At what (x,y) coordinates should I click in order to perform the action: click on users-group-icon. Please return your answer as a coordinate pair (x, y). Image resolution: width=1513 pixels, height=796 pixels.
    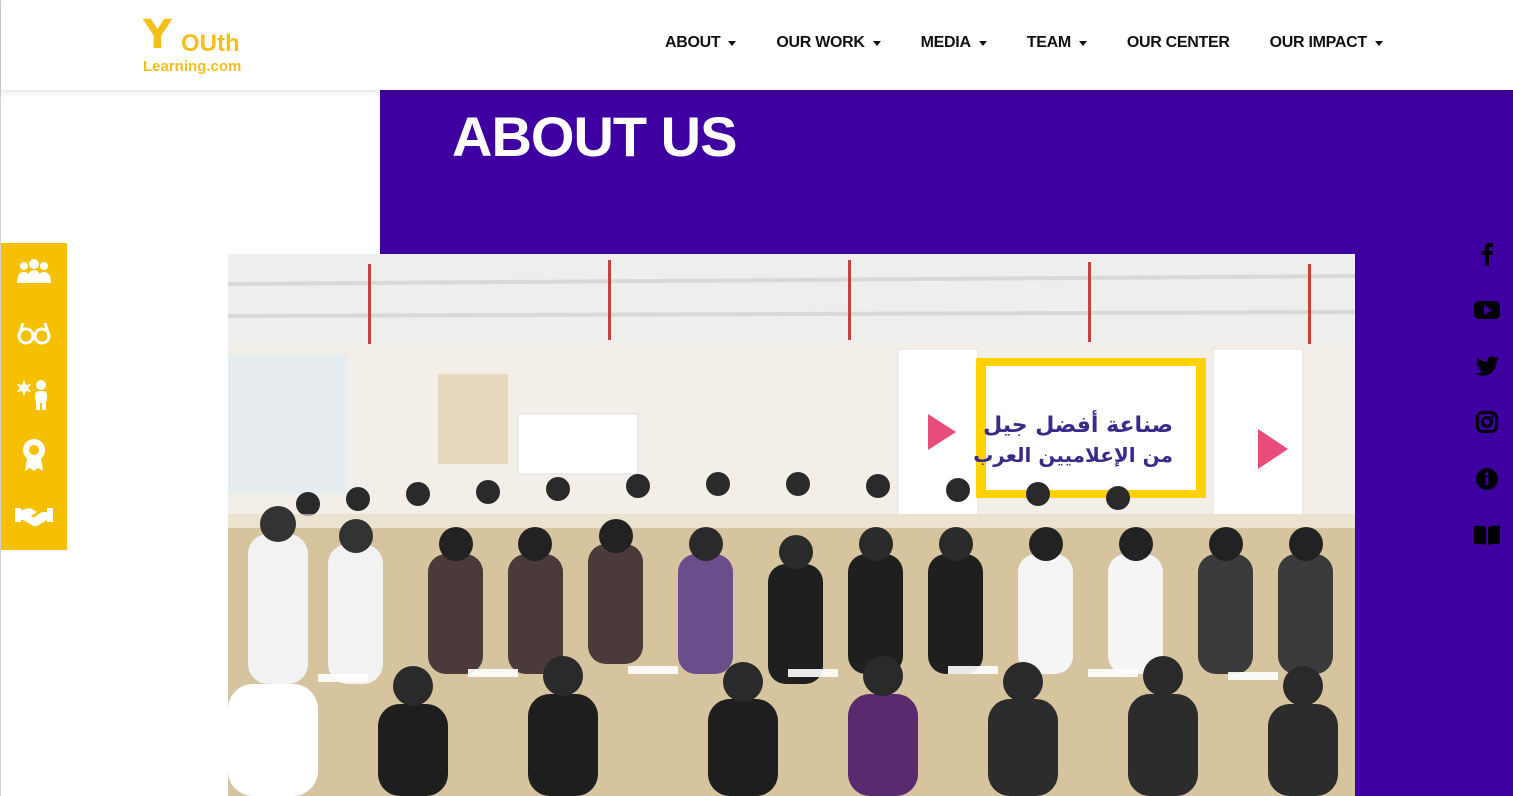
    Looking at the image, I should click on (34, 272).